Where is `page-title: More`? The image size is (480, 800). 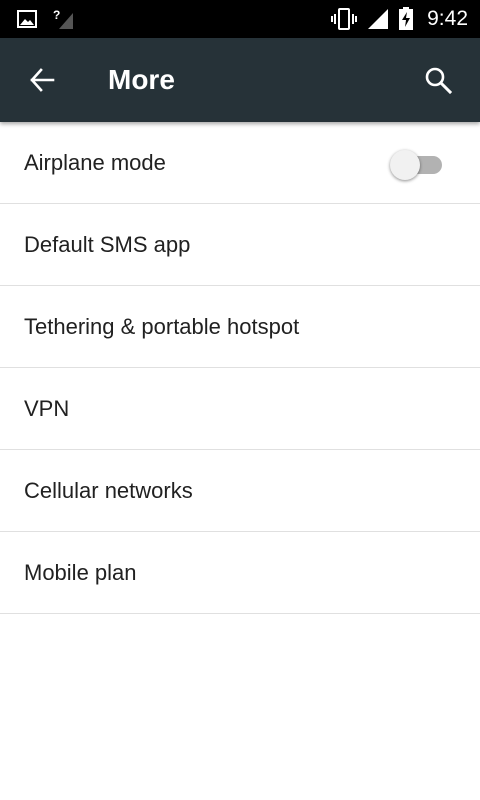 page-title: More is located at coordinates (141, 79).